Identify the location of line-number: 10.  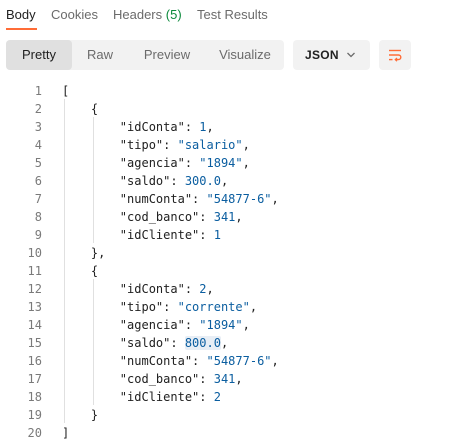
(34, 253).